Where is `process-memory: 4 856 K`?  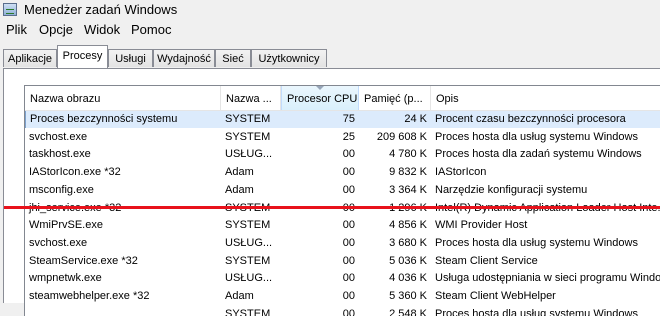 process-memory: 4 856 K is located at coordinates (408, 225).